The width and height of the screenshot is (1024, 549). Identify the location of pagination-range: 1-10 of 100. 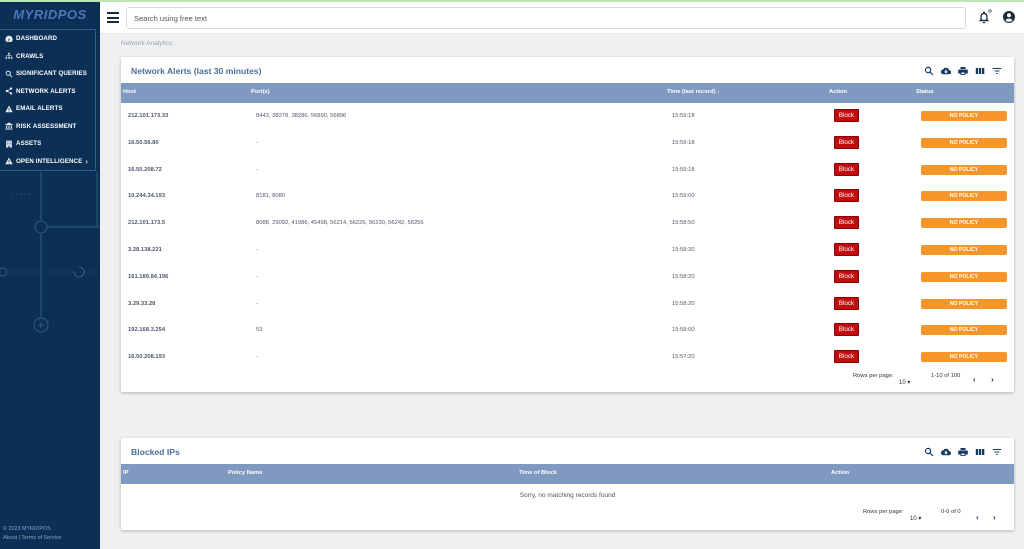
(946, 376).